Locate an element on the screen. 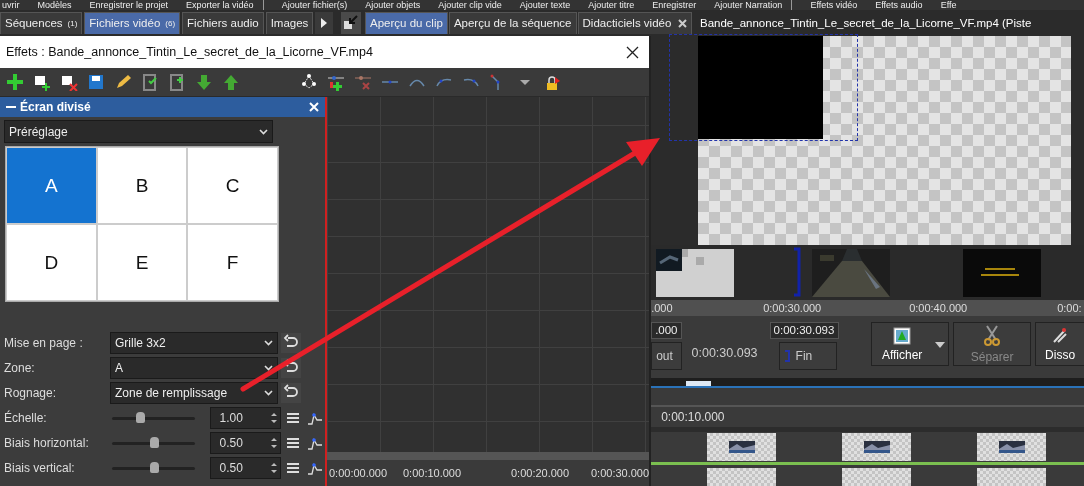  menu-item: Ajouter objets is located at coordinates (393, 5).